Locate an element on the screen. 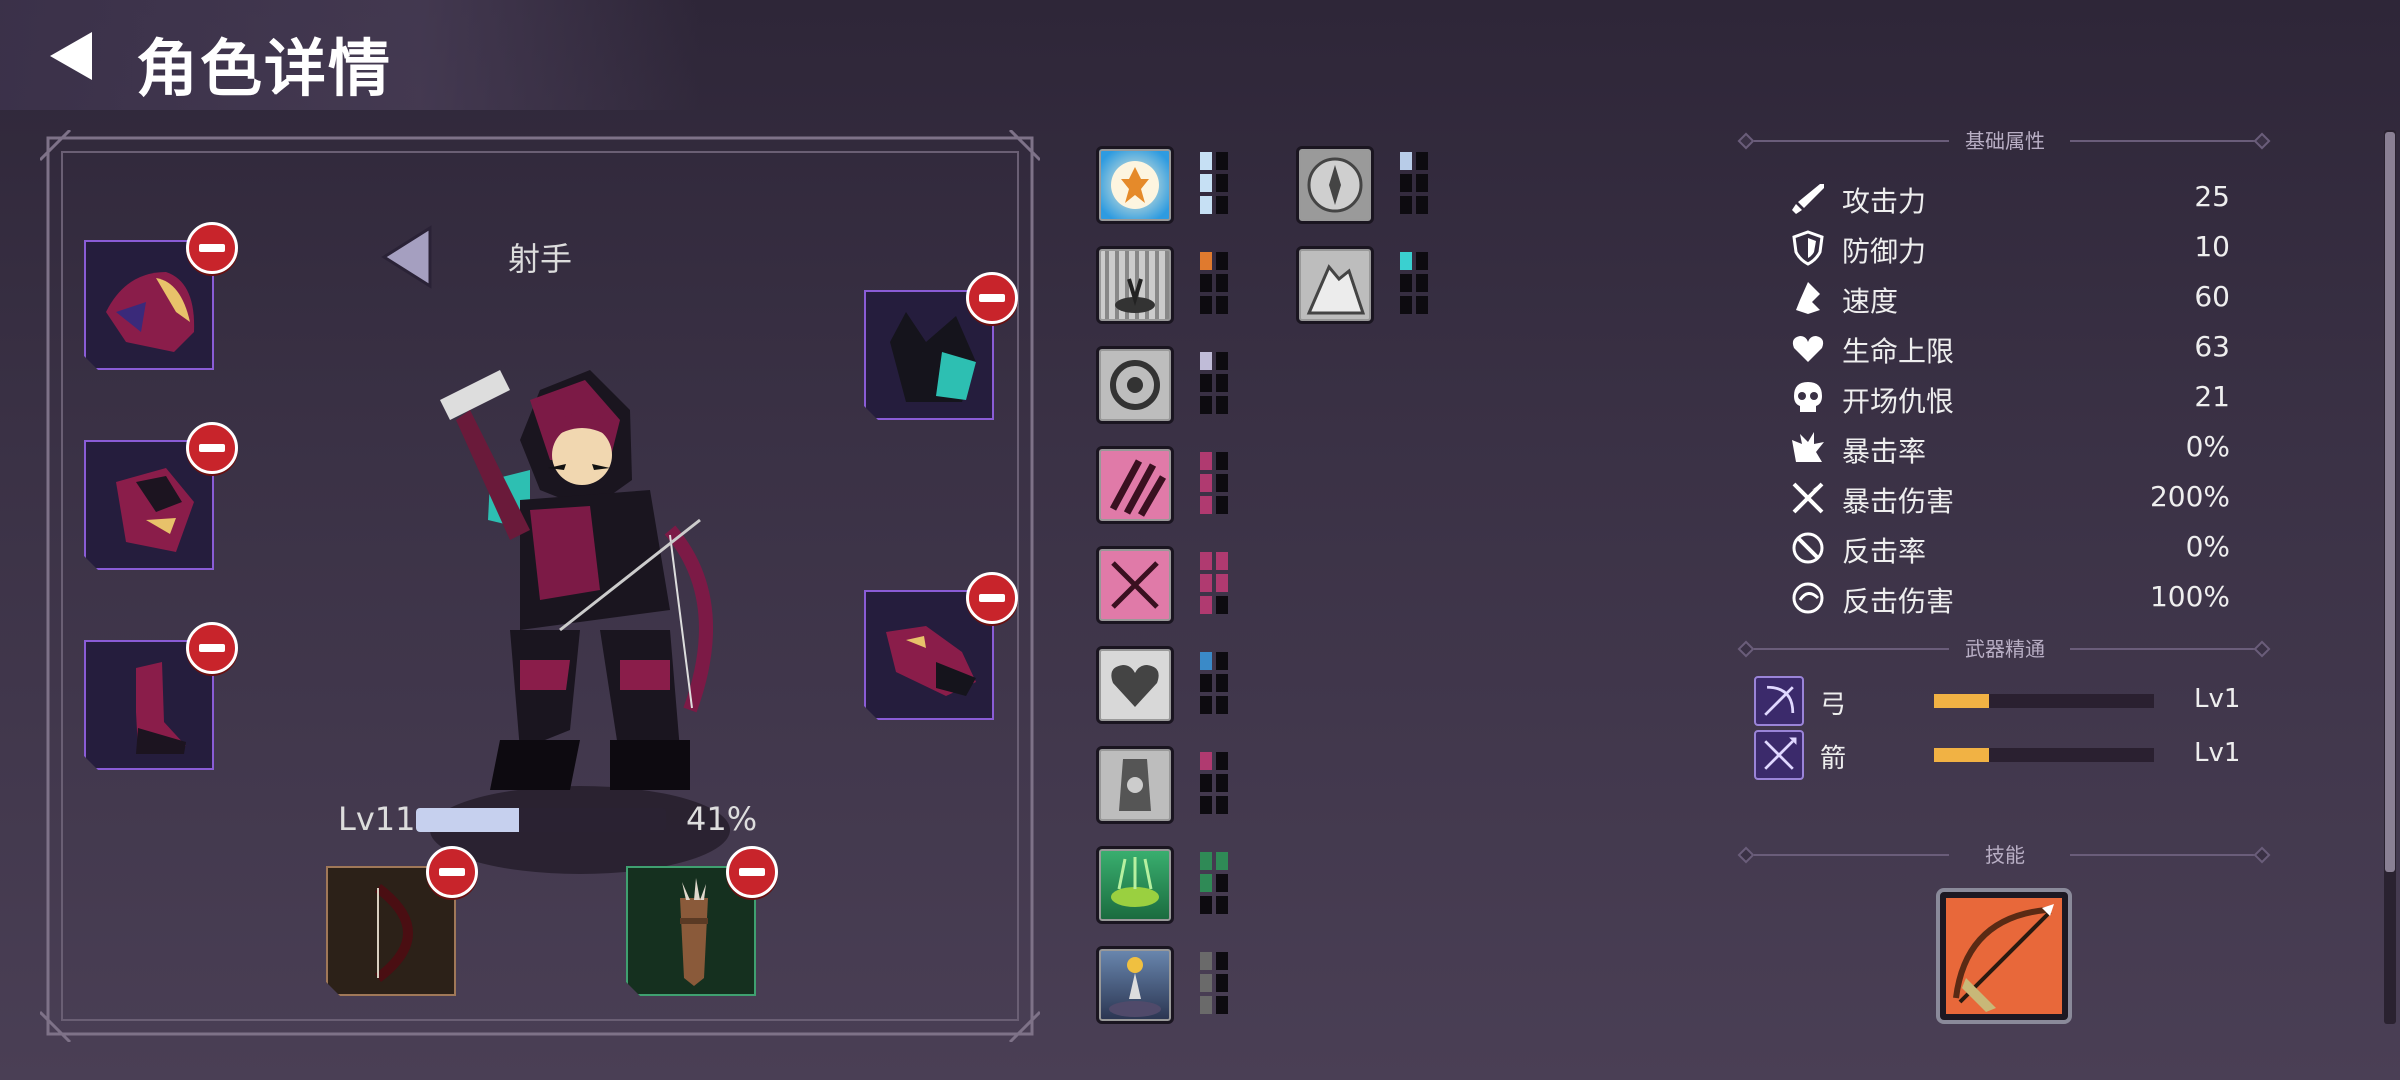 This screenshot has height=1080, width=2400. xp-bar is located at coordinates (541, 820).